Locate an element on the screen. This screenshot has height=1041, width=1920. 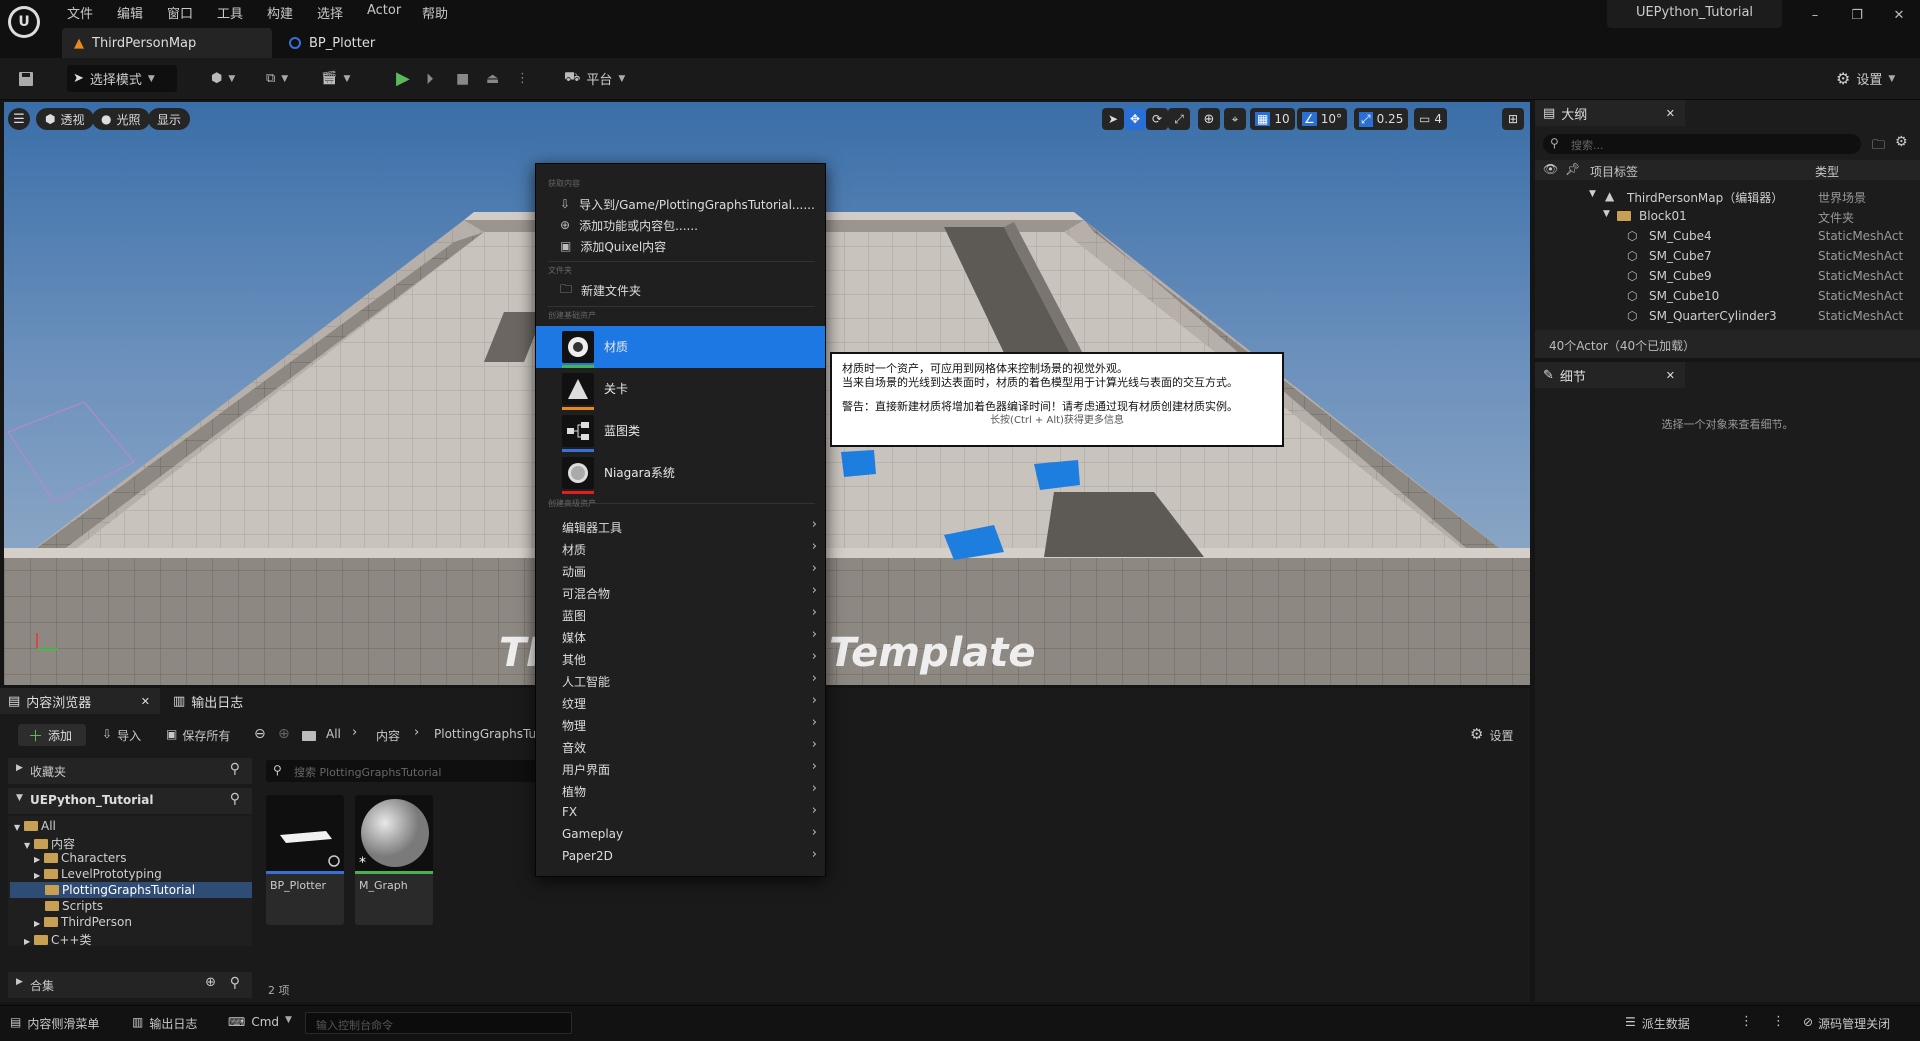
tab-thirdpersonmap: ▲ ThirdPersonMap is located at coordinates (167, 43).